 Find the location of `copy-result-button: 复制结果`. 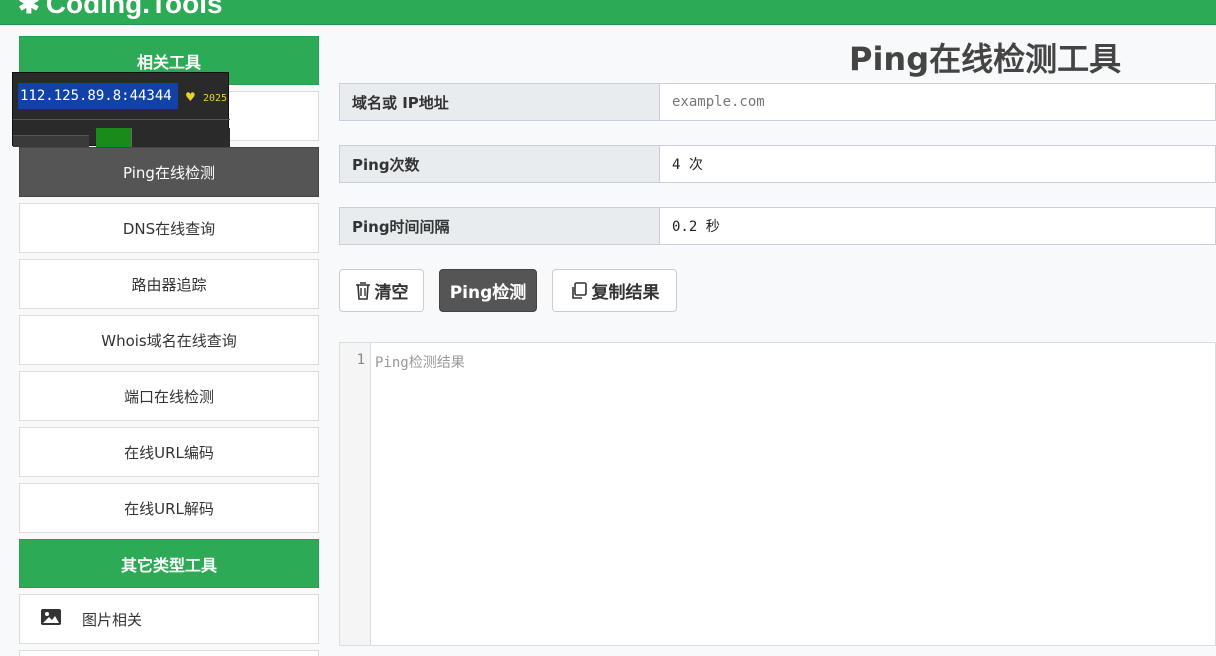

copy-result-button: 复制结果 is located at coordinates (614, 290).